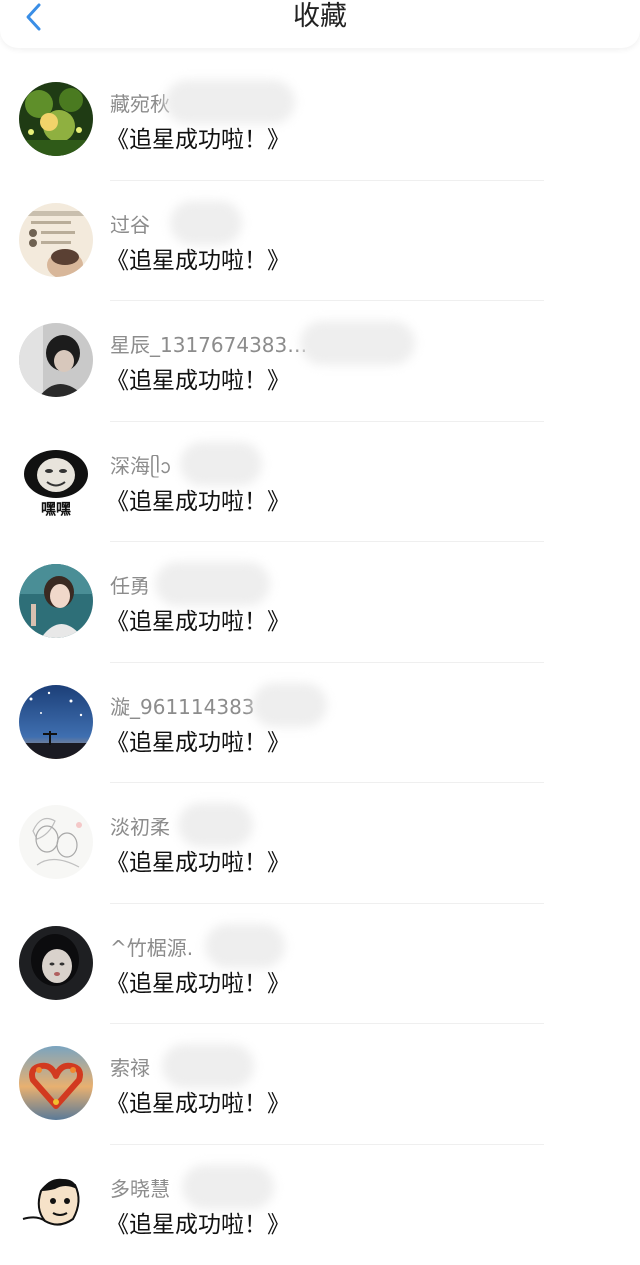 The image size is (640, 1265). Describe the element at coordinates (320, 843) in the screenshot. I see `list-item: 淡初柔 《追星成功啦！》` at that location.